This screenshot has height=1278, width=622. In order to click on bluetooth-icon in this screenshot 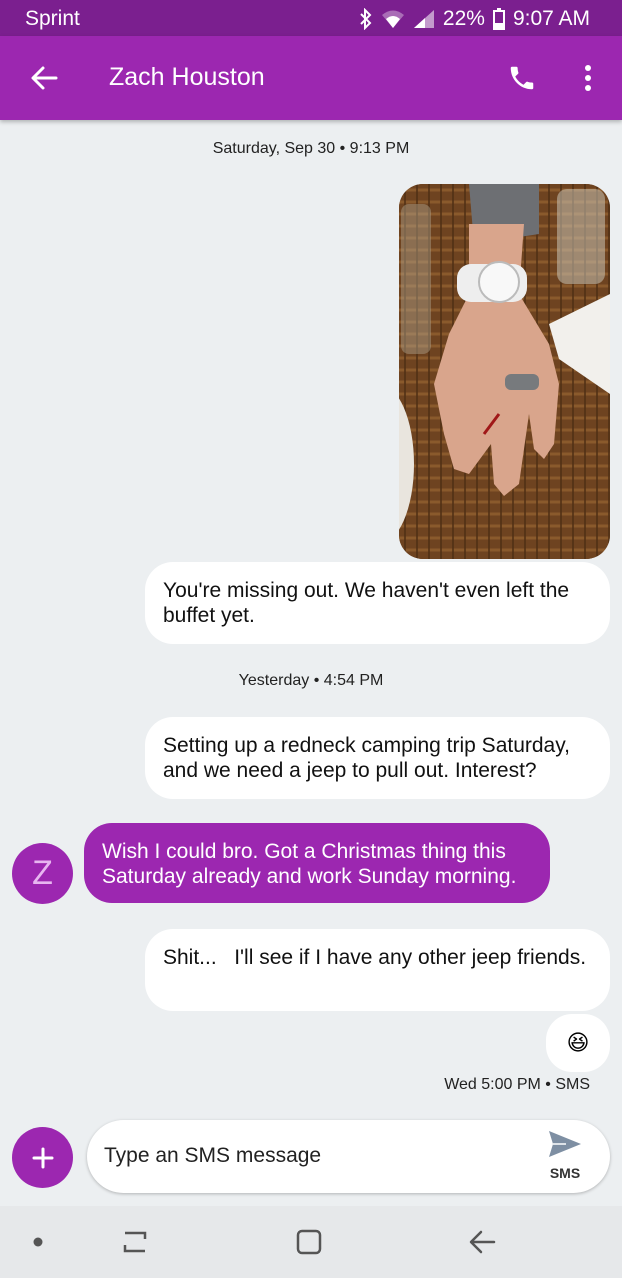, I will do `click(366, 19)`.